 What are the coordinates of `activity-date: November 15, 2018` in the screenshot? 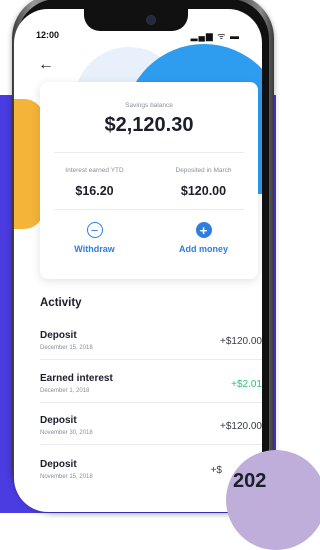 It's located at (66, 477).